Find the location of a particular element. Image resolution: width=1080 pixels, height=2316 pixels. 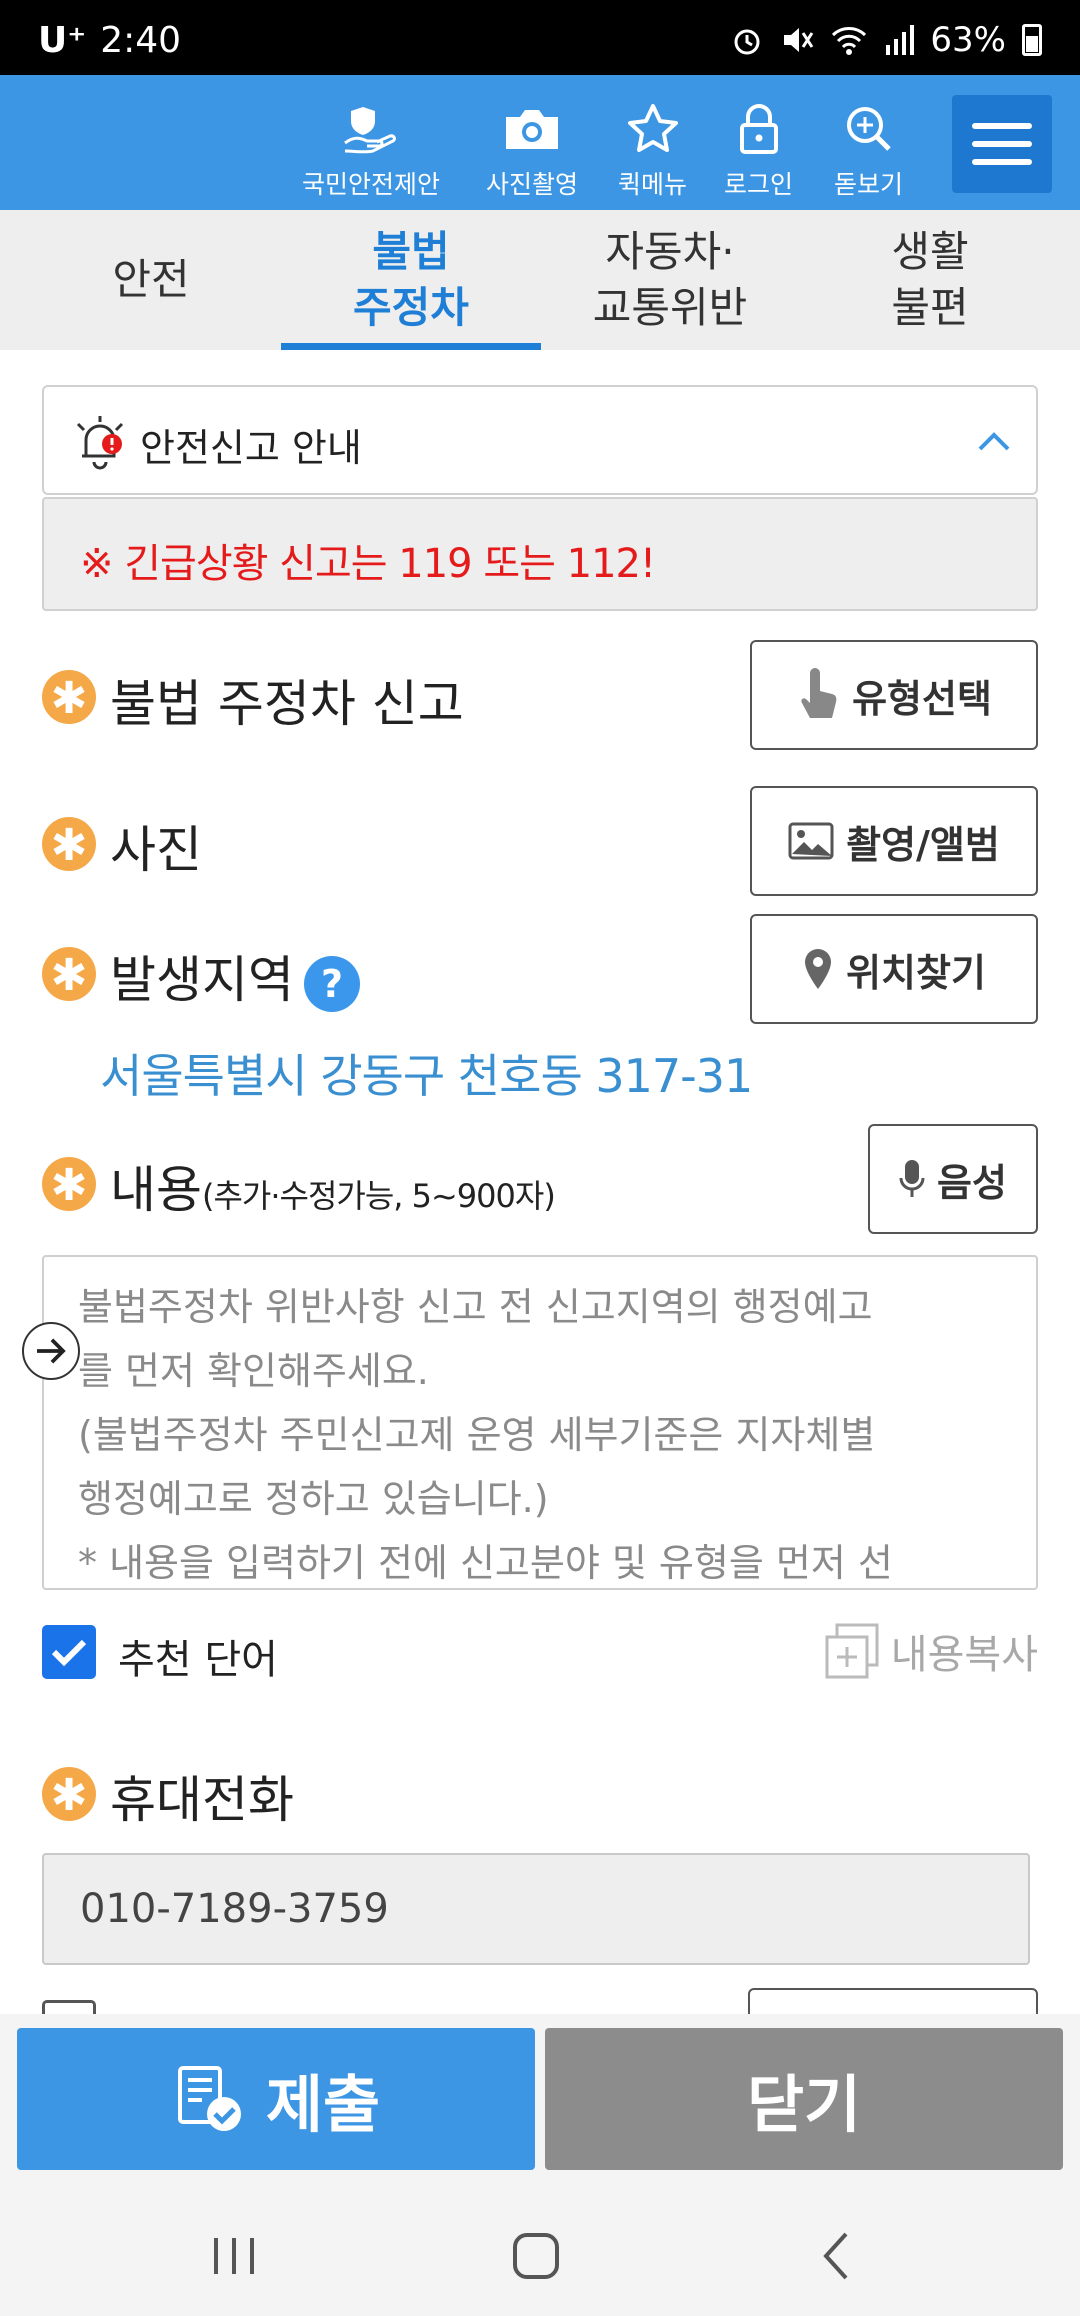

magnifier-plus-icon is located at coordinates (868, 129).